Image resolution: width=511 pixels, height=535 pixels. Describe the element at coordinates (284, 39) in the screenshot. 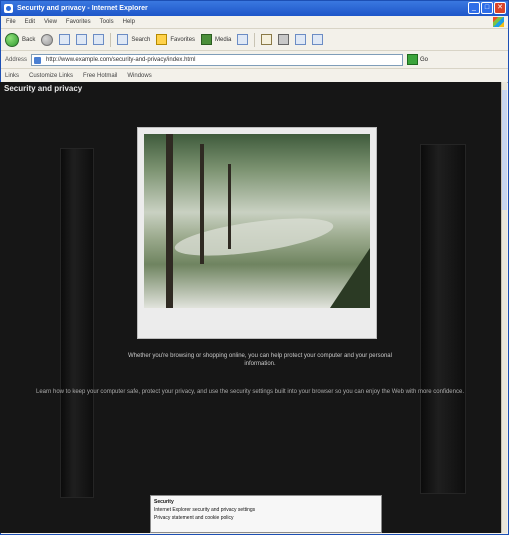

I see `print-icon` at that location.